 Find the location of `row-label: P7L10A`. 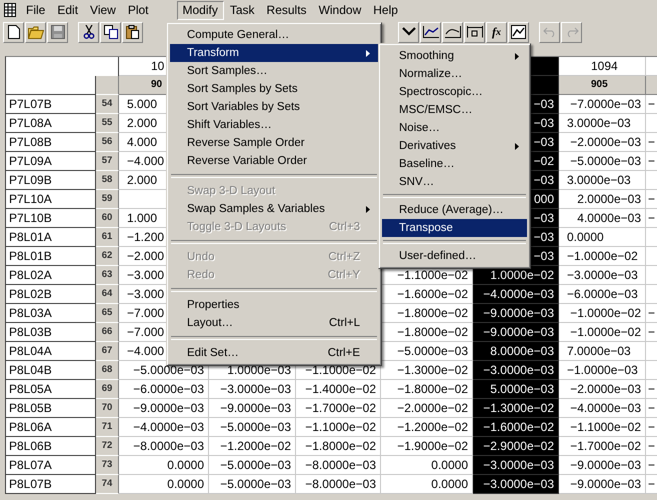

row-label: P7L10A is located at coordinates (51, 199).